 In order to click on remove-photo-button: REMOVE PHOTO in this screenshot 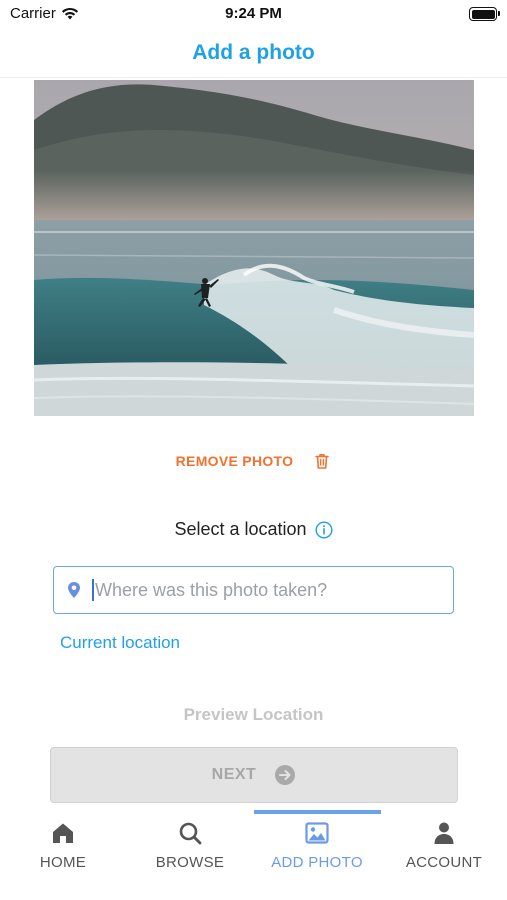, I will do `click(235, 461)`.